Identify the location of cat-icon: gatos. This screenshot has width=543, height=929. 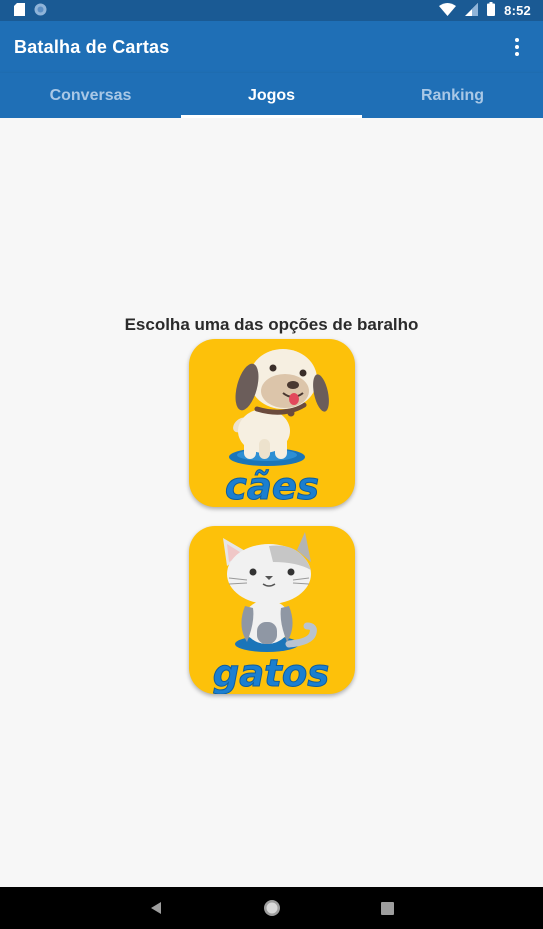
(271, 613).